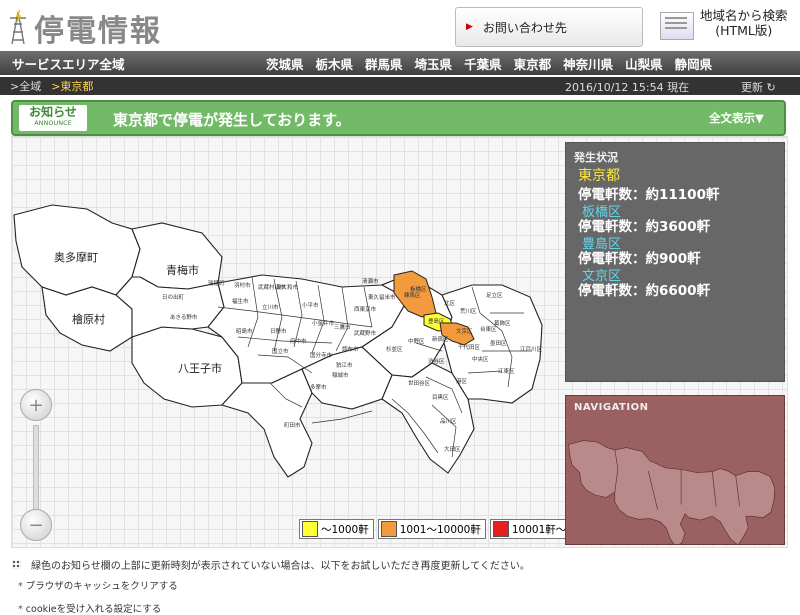 This screenshot has width=800, height=615. What do you see at coordinates (644, 63) in the screenshot?
I see `nav-pref-yamanashi: 山梨県` at bounding box center [644, 63].